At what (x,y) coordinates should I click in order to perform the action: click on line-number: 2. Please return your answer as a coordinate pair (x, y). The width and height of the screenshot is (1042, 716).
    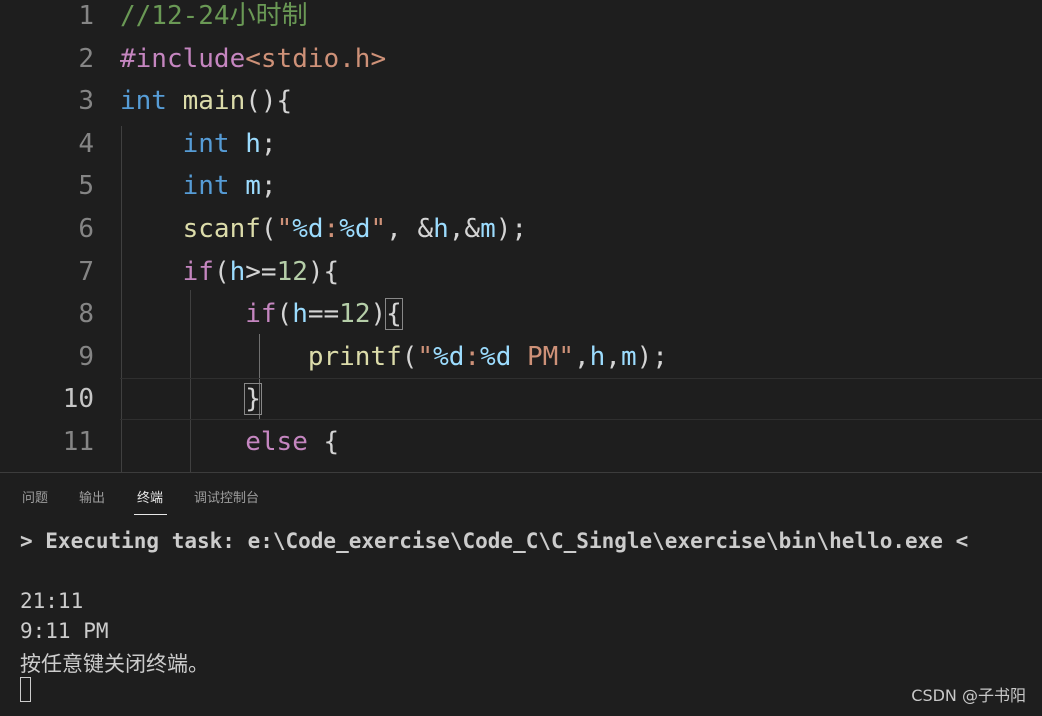
    Looking at the image, I should click on (86, 58).